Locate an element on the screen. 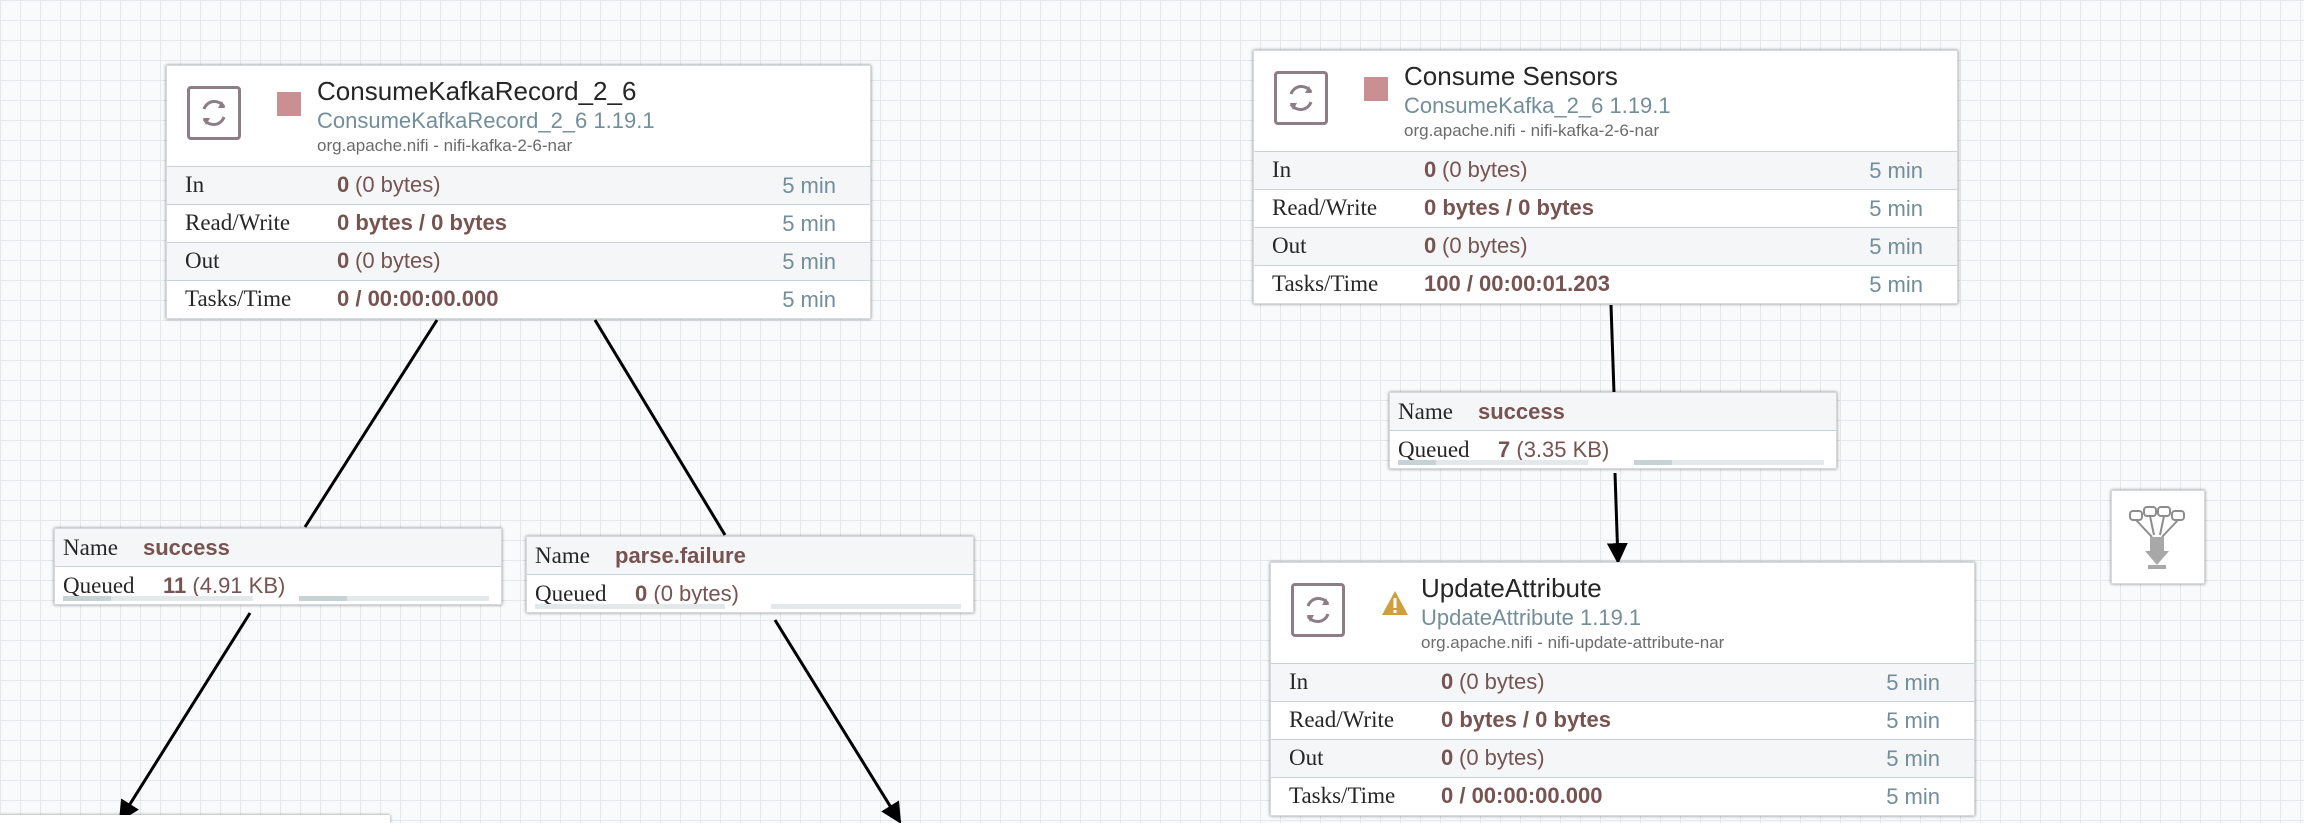  processor-name: ConsumeKafkaRecord_2_6 is located at coordinates (477, 91).